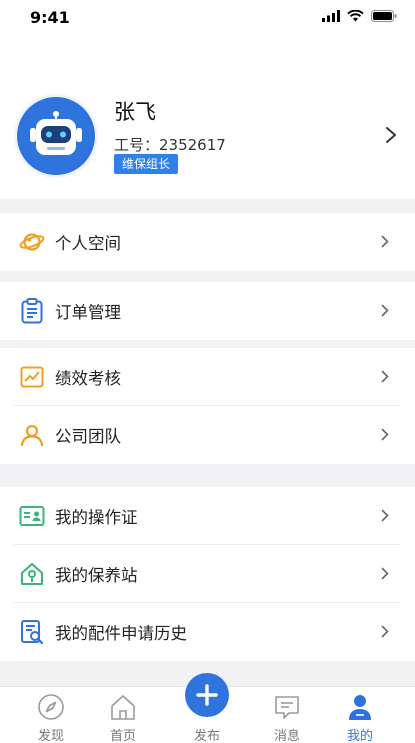 The width and height of the screenshot is (415, 743). I want to click on menu-item-company-team: 公司团队, so click(207, 435).